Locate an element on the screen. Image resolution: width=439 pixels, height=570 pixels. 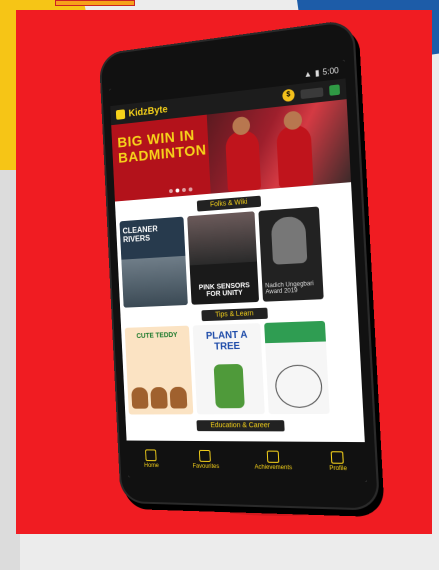
bookmark-icon is located at coordinates (205, 456).